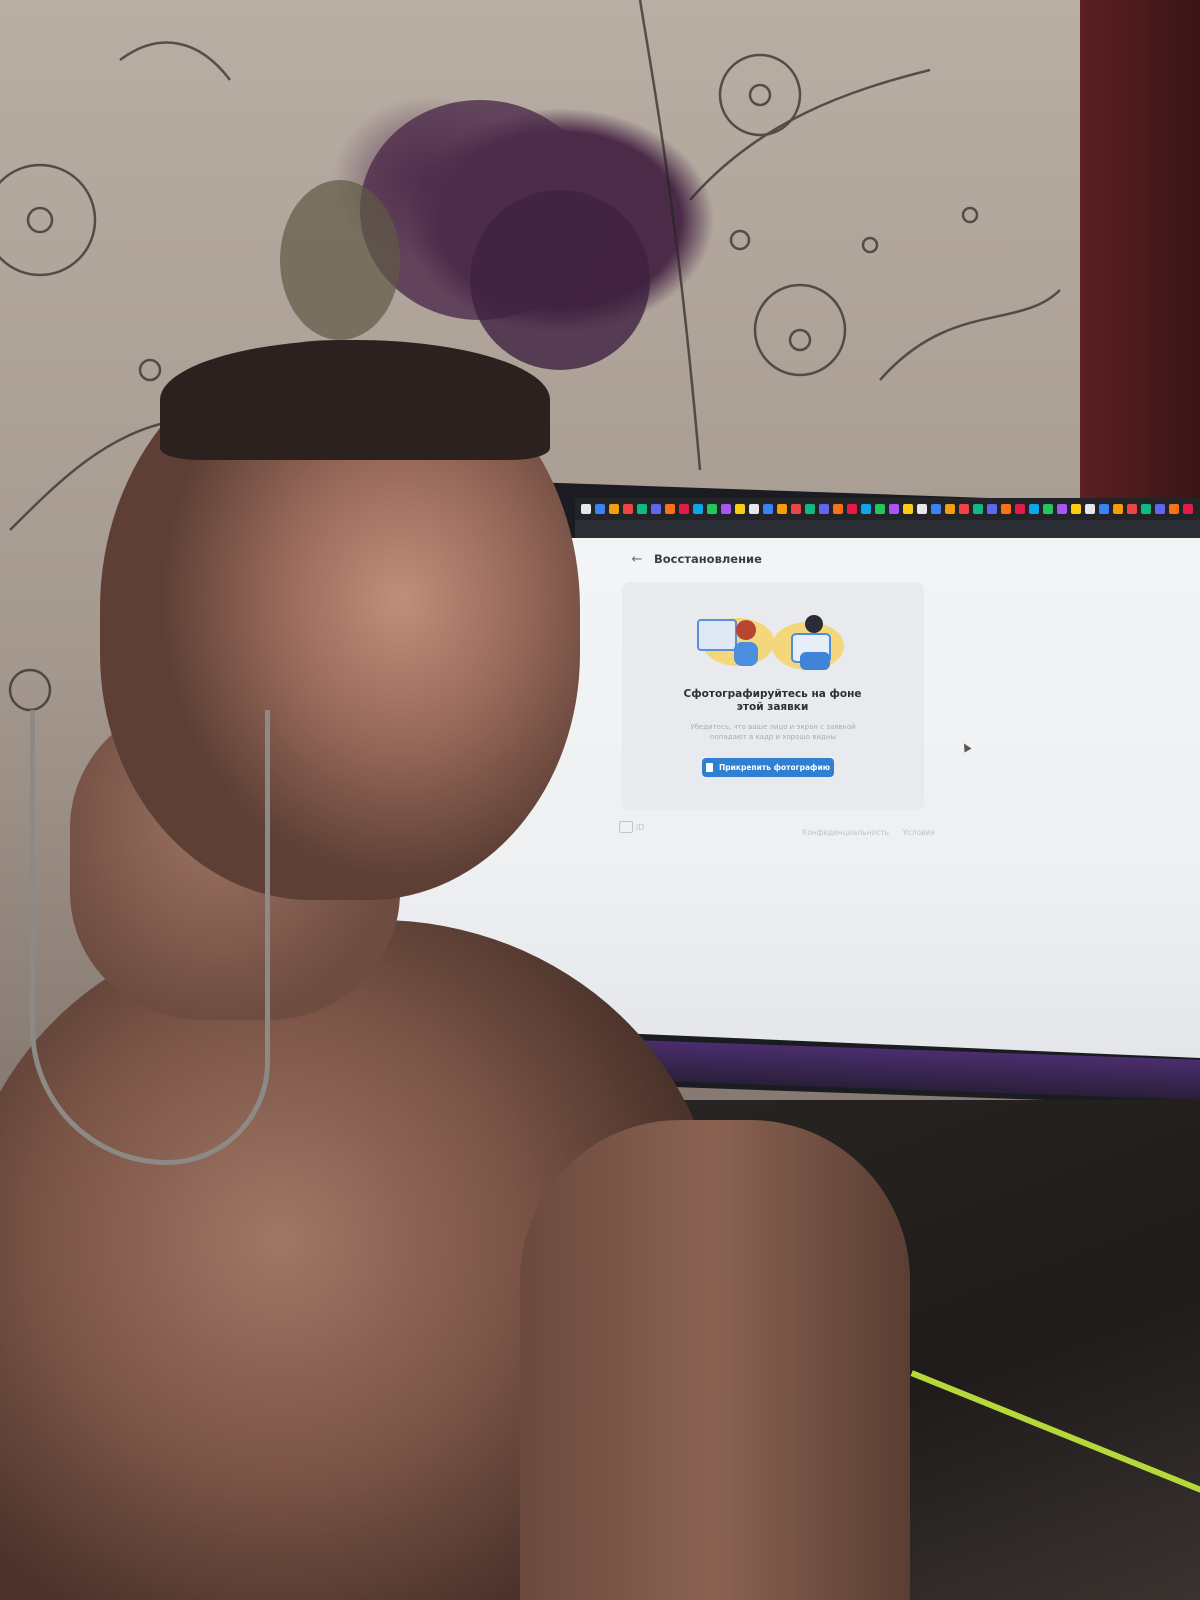 The height and width of the screenshot is (1600, 1200). I want to click on browser-toolbar, so click(887, 529).